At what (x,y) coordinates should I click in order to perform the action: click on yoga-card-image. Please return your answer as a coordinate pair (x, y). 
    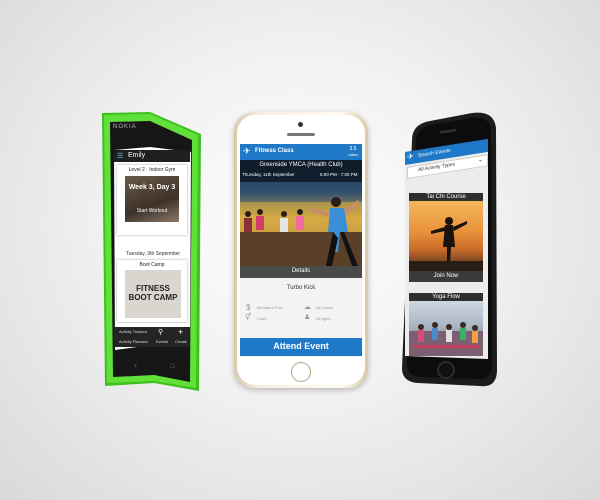
    Looking at the image, I should click on (446, 328).